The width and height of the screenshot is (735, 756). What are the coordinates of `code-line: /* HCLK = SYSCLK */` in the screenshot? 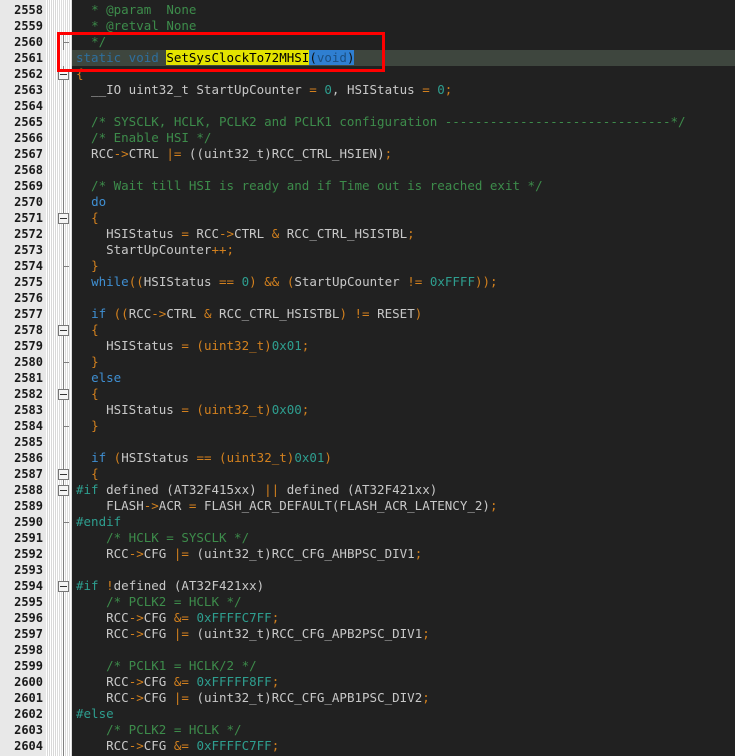 It's located at (403, 538).